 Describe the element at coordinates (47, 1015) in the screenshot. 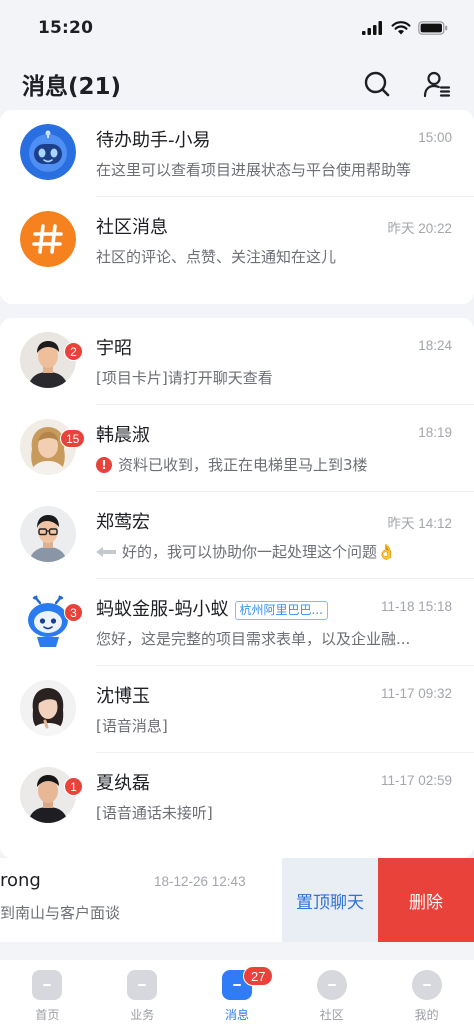

I see `tab-label: 首页` at that location.